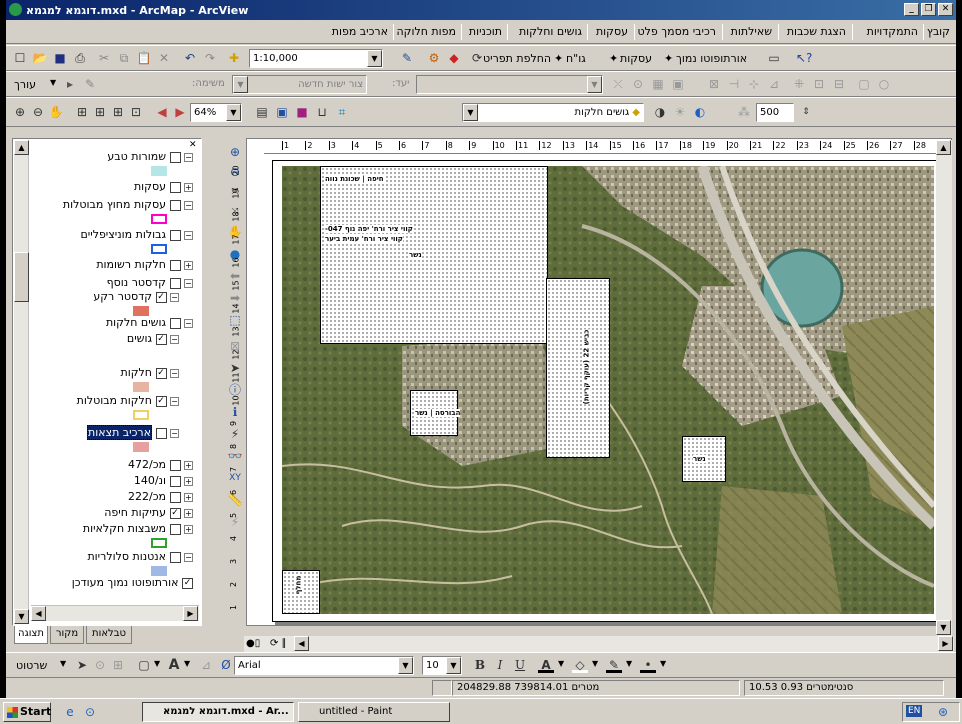 Image resolution: width=962 pixels, height=724 pixels. I want to click on help-pointer-icon: ↖?, so click(804, 58).